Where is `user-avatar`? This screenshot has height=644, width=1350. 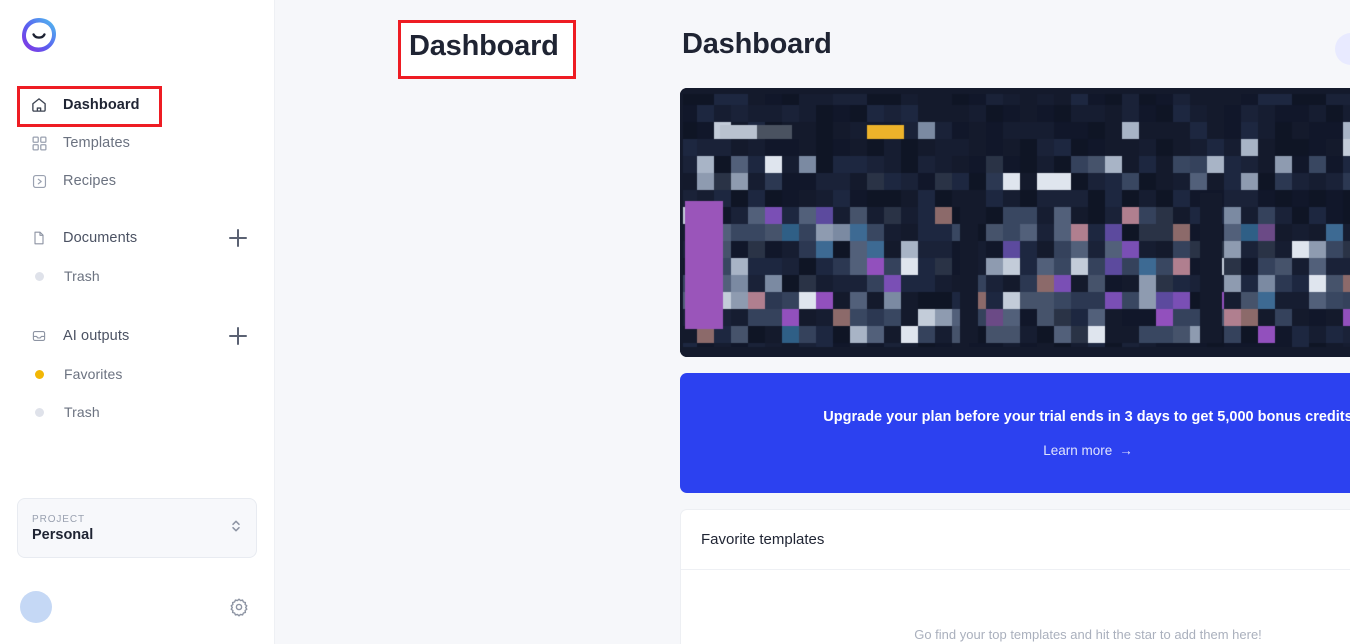
user-avatar is located at coordinates (36, 607).